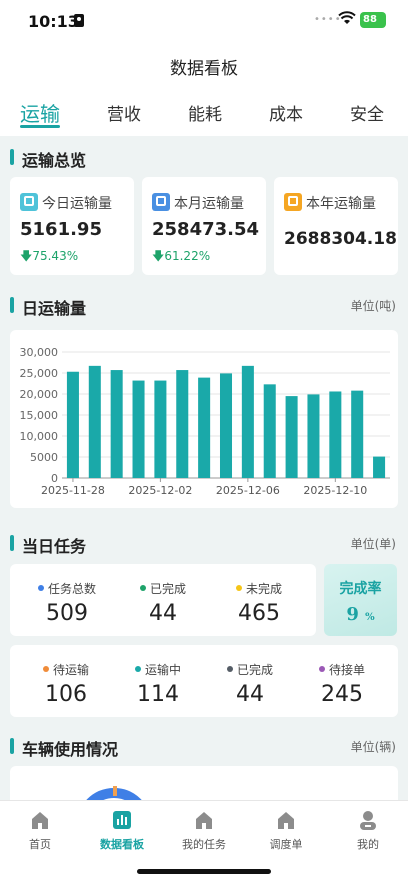 The width and height of the screenshot is (408, 883). I want to click on task-value: 465, so click(259, 613).